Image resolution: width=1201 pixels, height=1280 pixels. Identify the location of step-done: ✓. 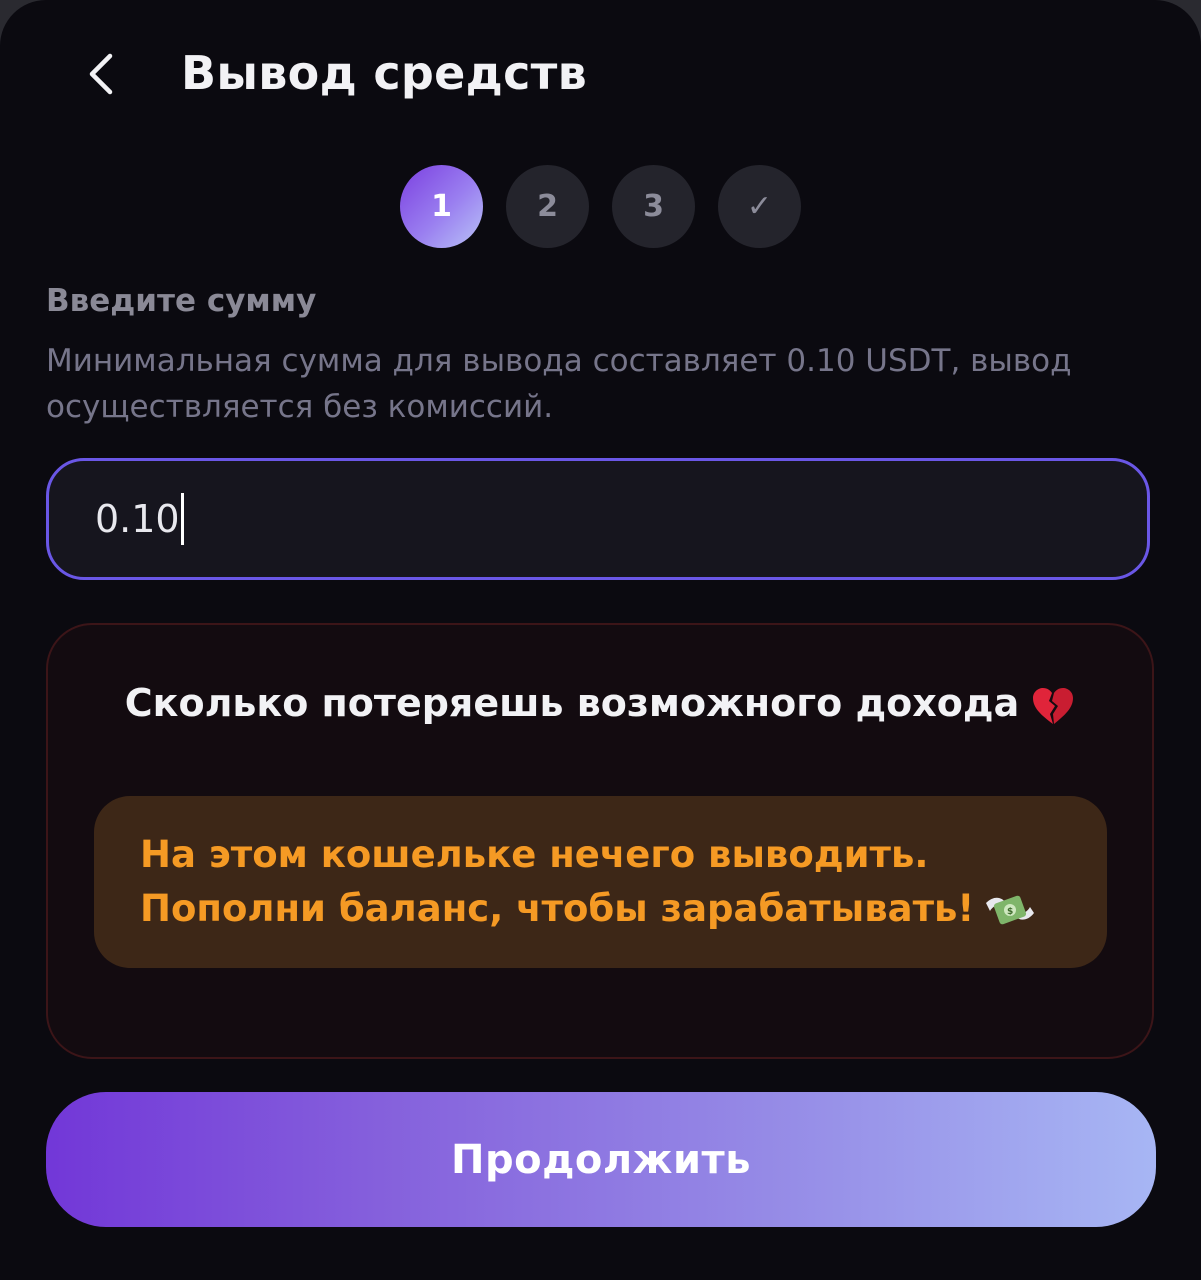
(759, 206).